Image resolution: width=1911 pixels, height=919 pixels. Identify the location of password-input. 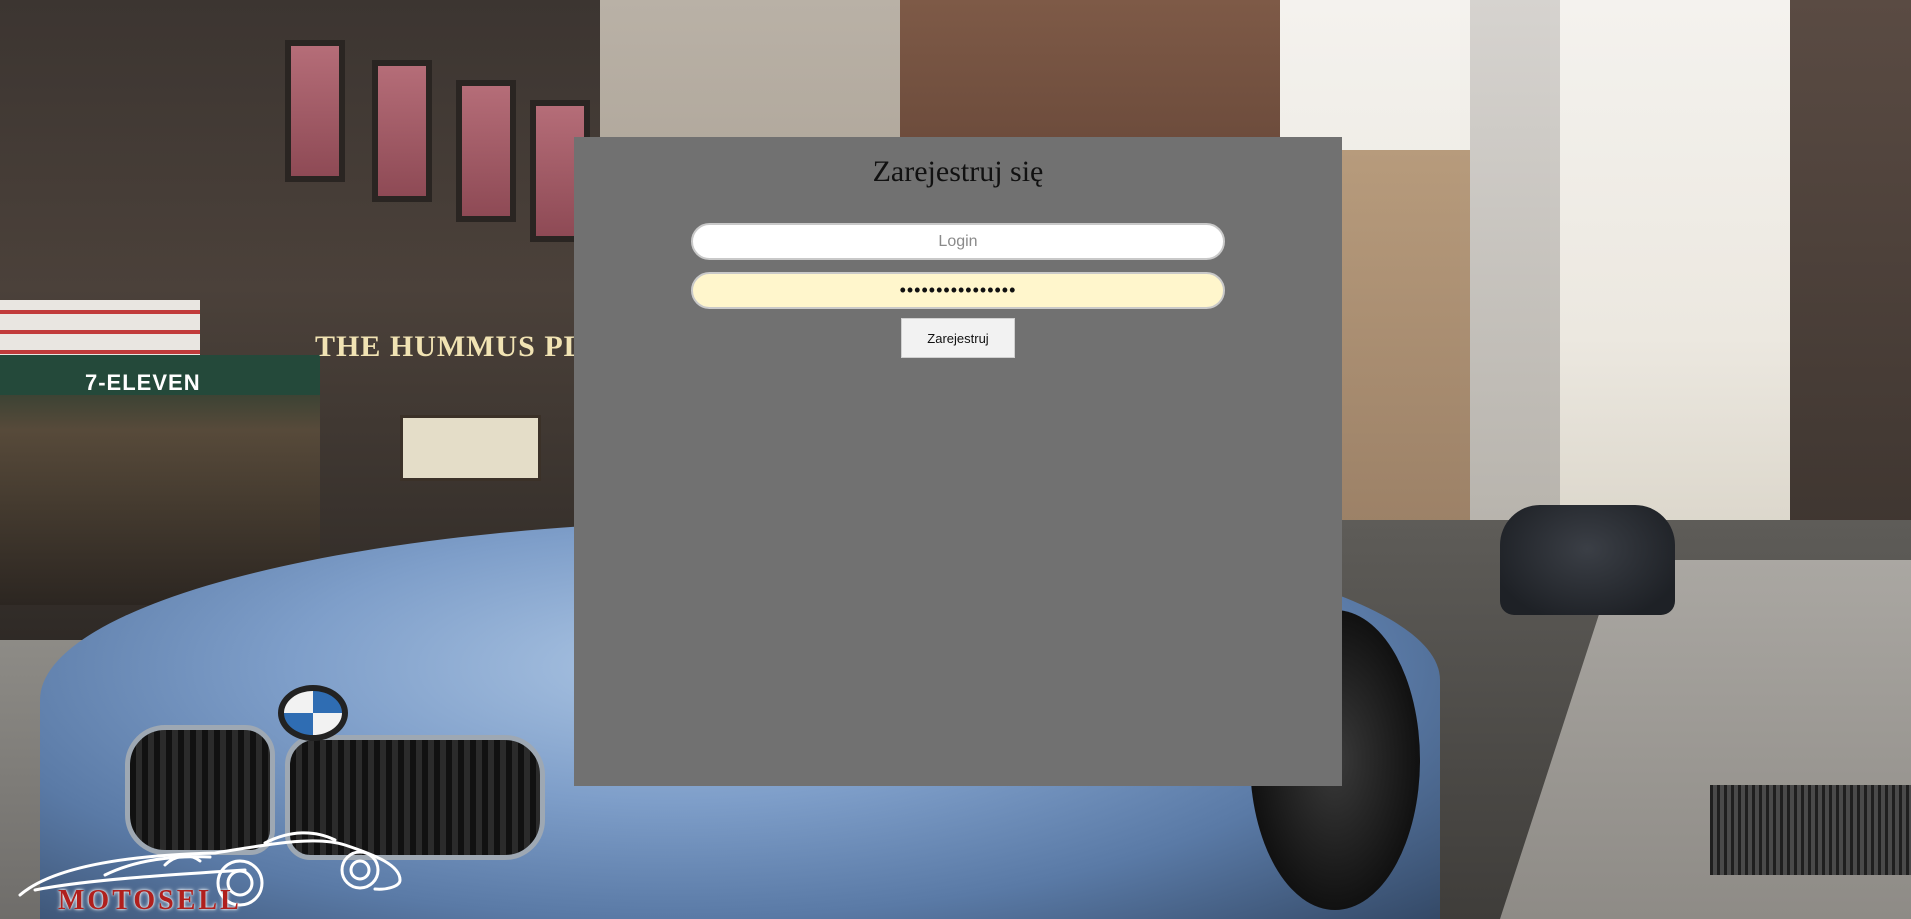
(958, 290).